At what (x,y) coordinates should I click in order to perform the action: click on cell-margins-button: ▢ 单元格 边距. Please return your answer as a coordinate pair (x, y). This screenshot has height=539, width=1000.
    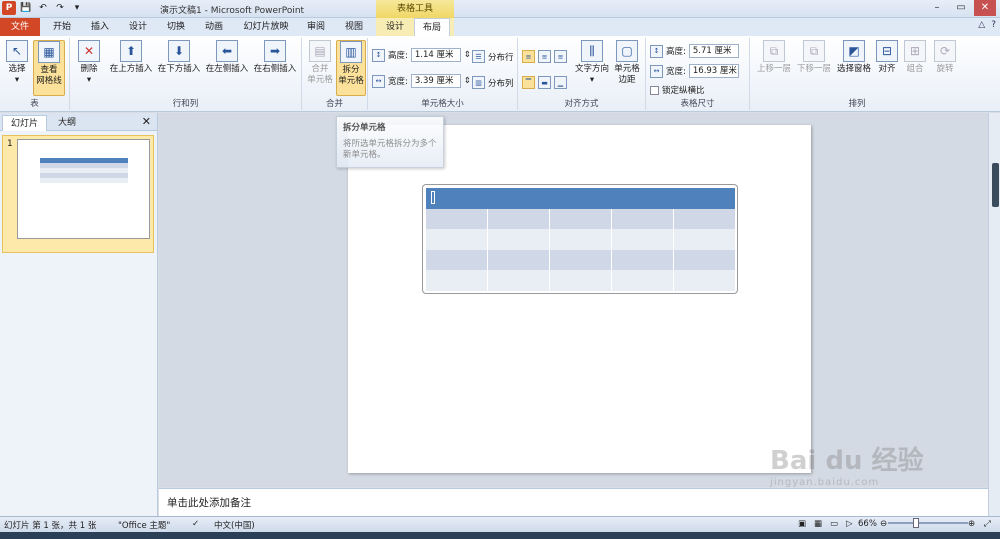
    Looking at the image, I should click on (627, 63).